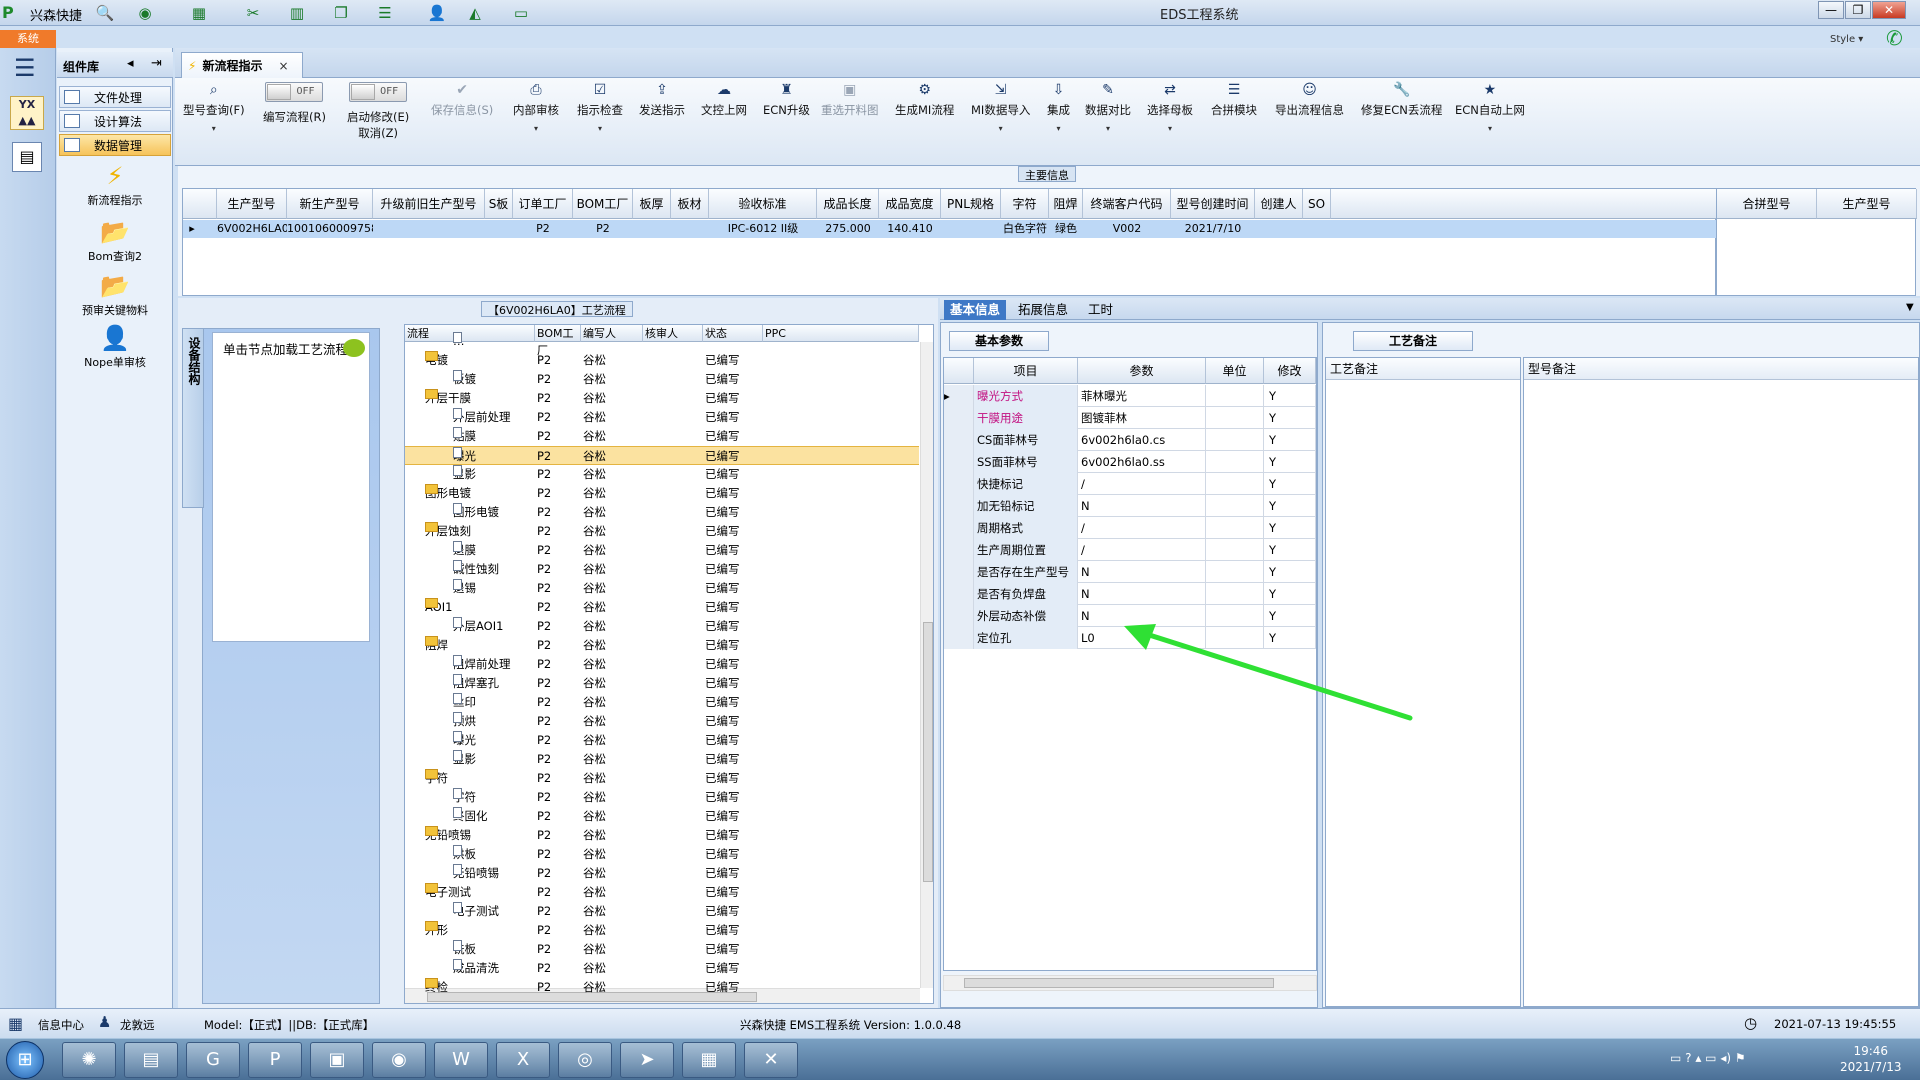  I want to click on scissors-icon: ✂, so click(253, 13).